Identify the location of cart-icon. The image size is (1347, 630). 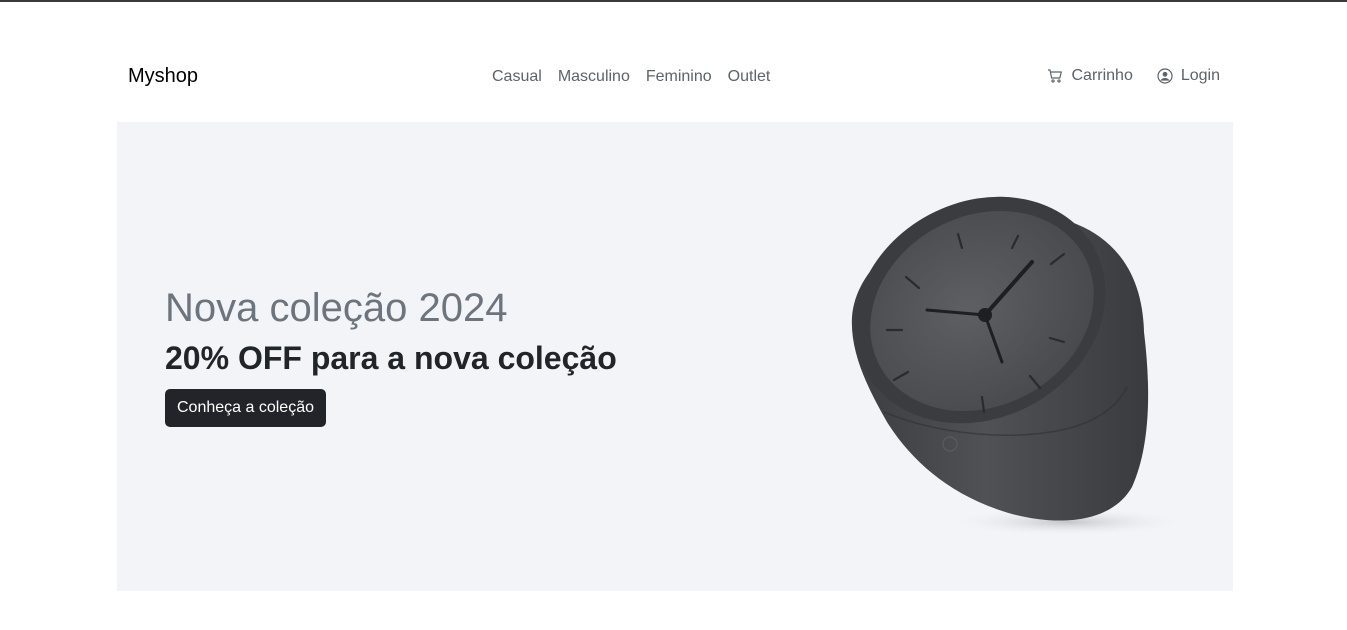
(1055, 76).